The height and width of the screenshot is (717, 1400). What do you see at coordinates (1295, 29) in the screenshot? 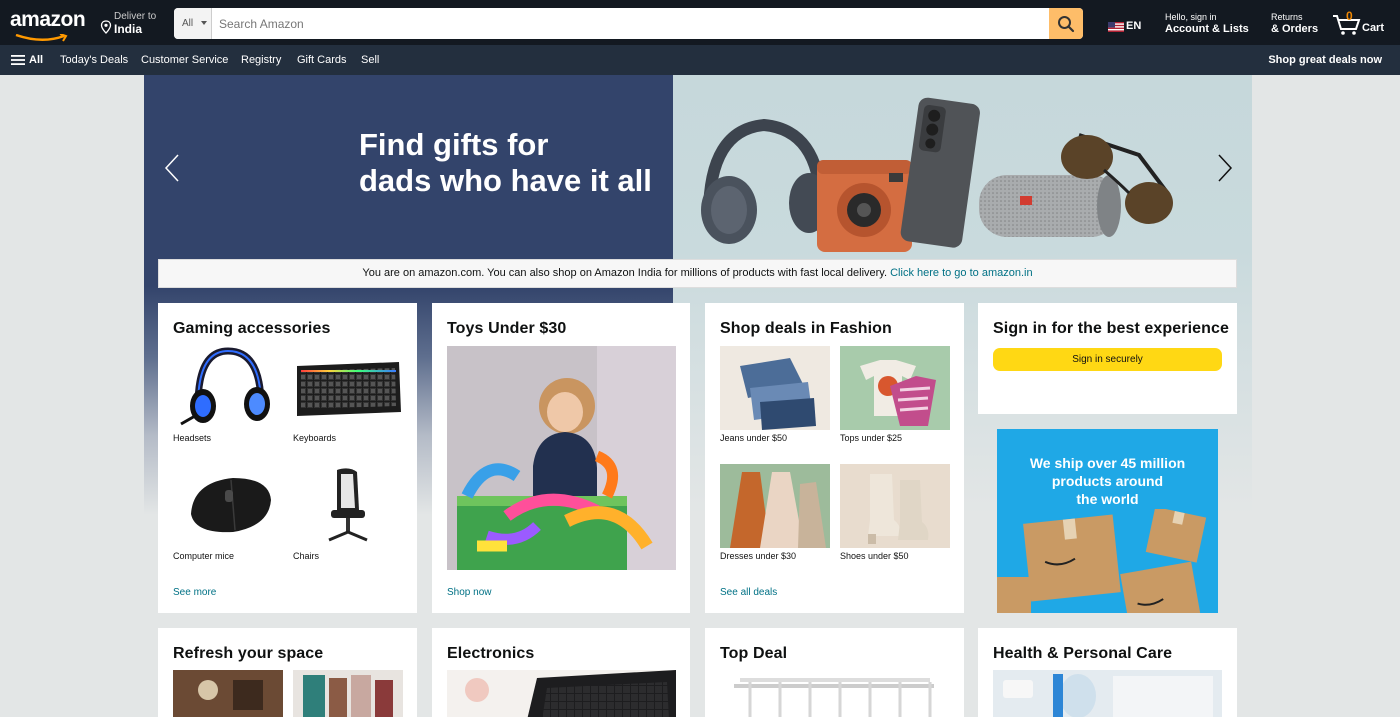
I see `orders-label: & Orders` at bounding box center [1295, 29].